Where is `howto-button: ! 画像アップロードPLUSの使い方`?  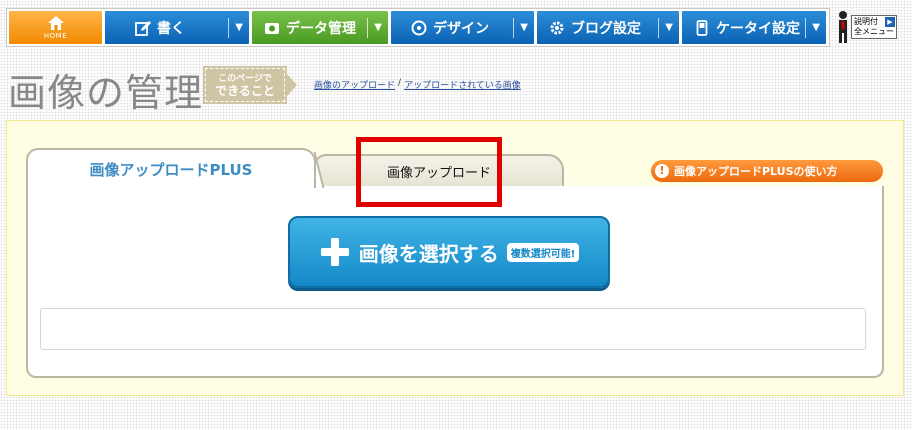 howto-button: ! 画像アップロードPLUSの使い方 is located at coordinates (767, 171).